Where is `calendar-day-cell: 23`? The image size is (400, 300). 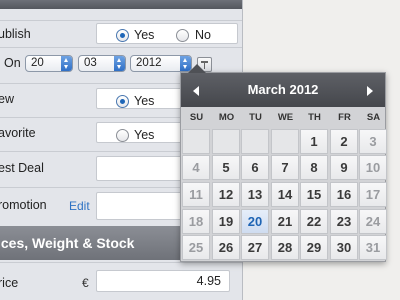 calendar-day-cell: 23 is located at coordinates (344, 221).